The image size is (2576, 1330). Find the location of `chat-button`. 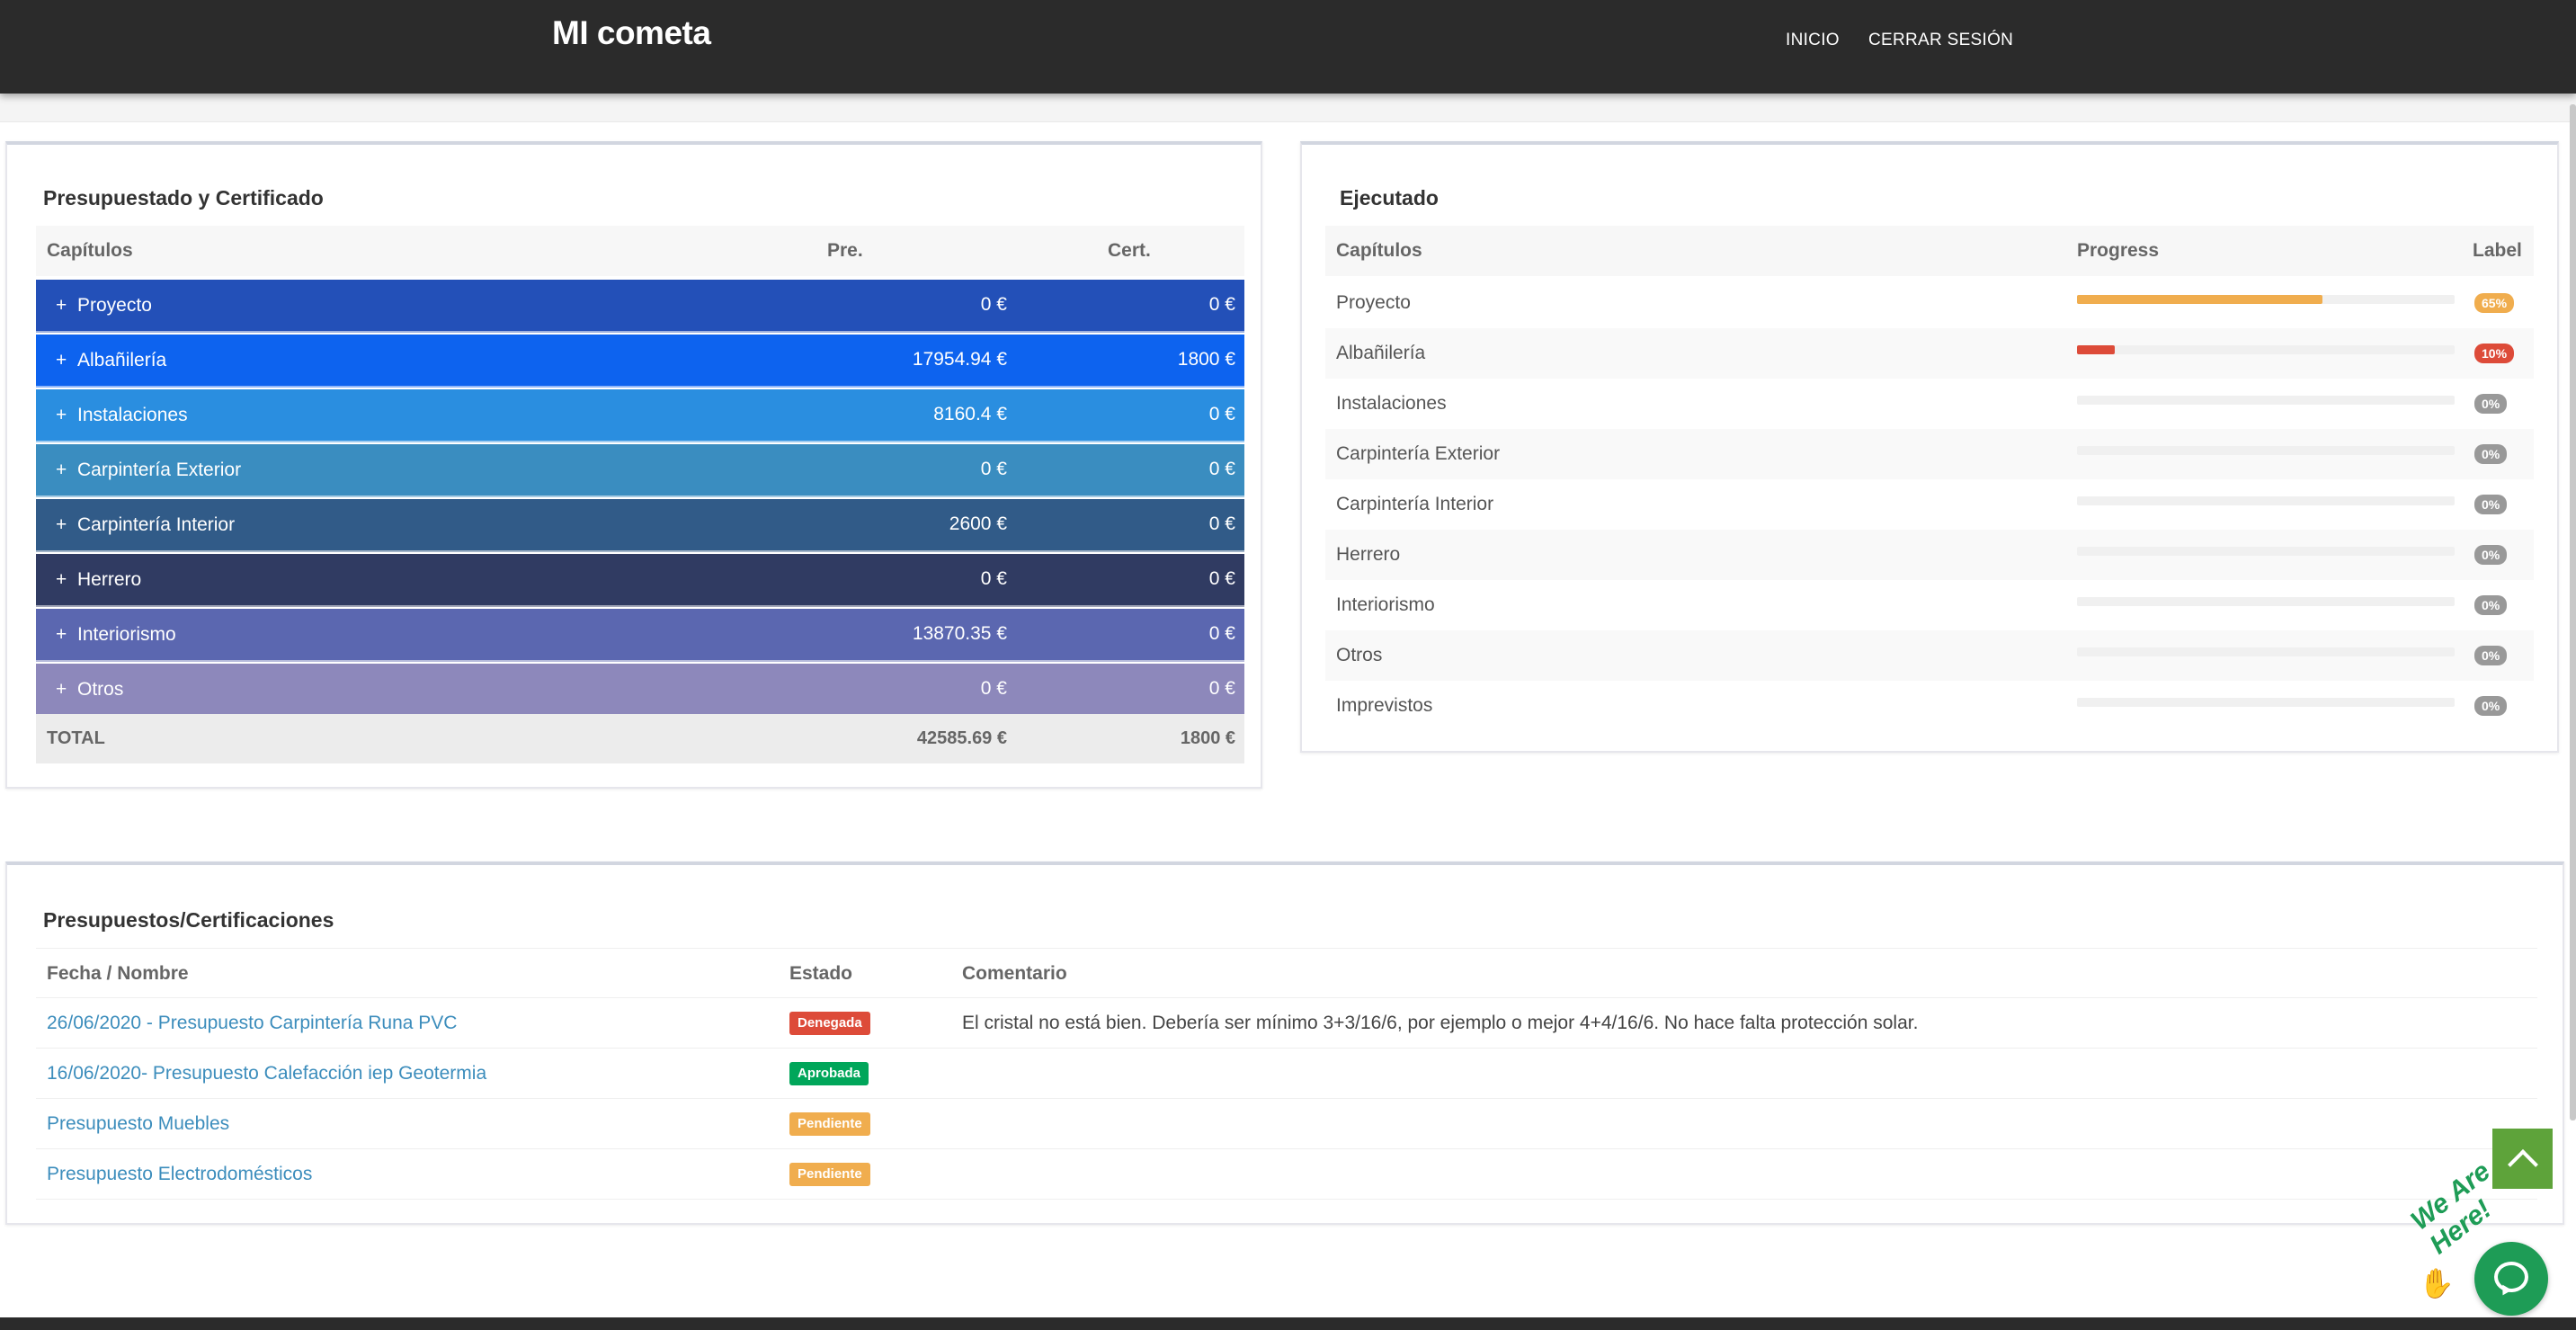

chat-button is located at coordinates (2511, 1279).